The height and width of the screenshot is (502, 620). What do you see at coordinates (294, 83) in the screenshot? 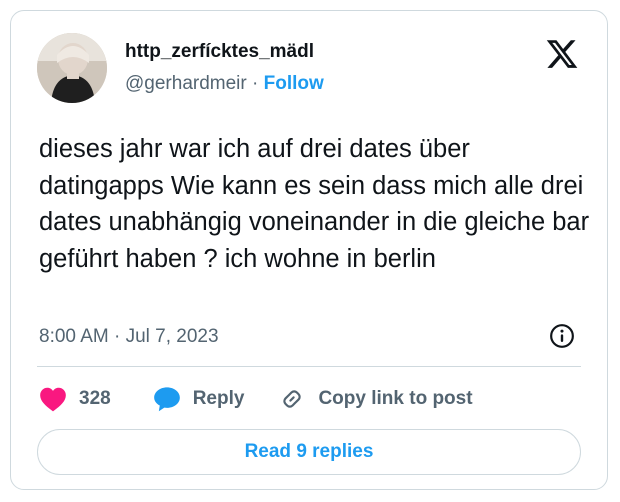
I see `follow-button: Follow` at bounding box center [294, 83].